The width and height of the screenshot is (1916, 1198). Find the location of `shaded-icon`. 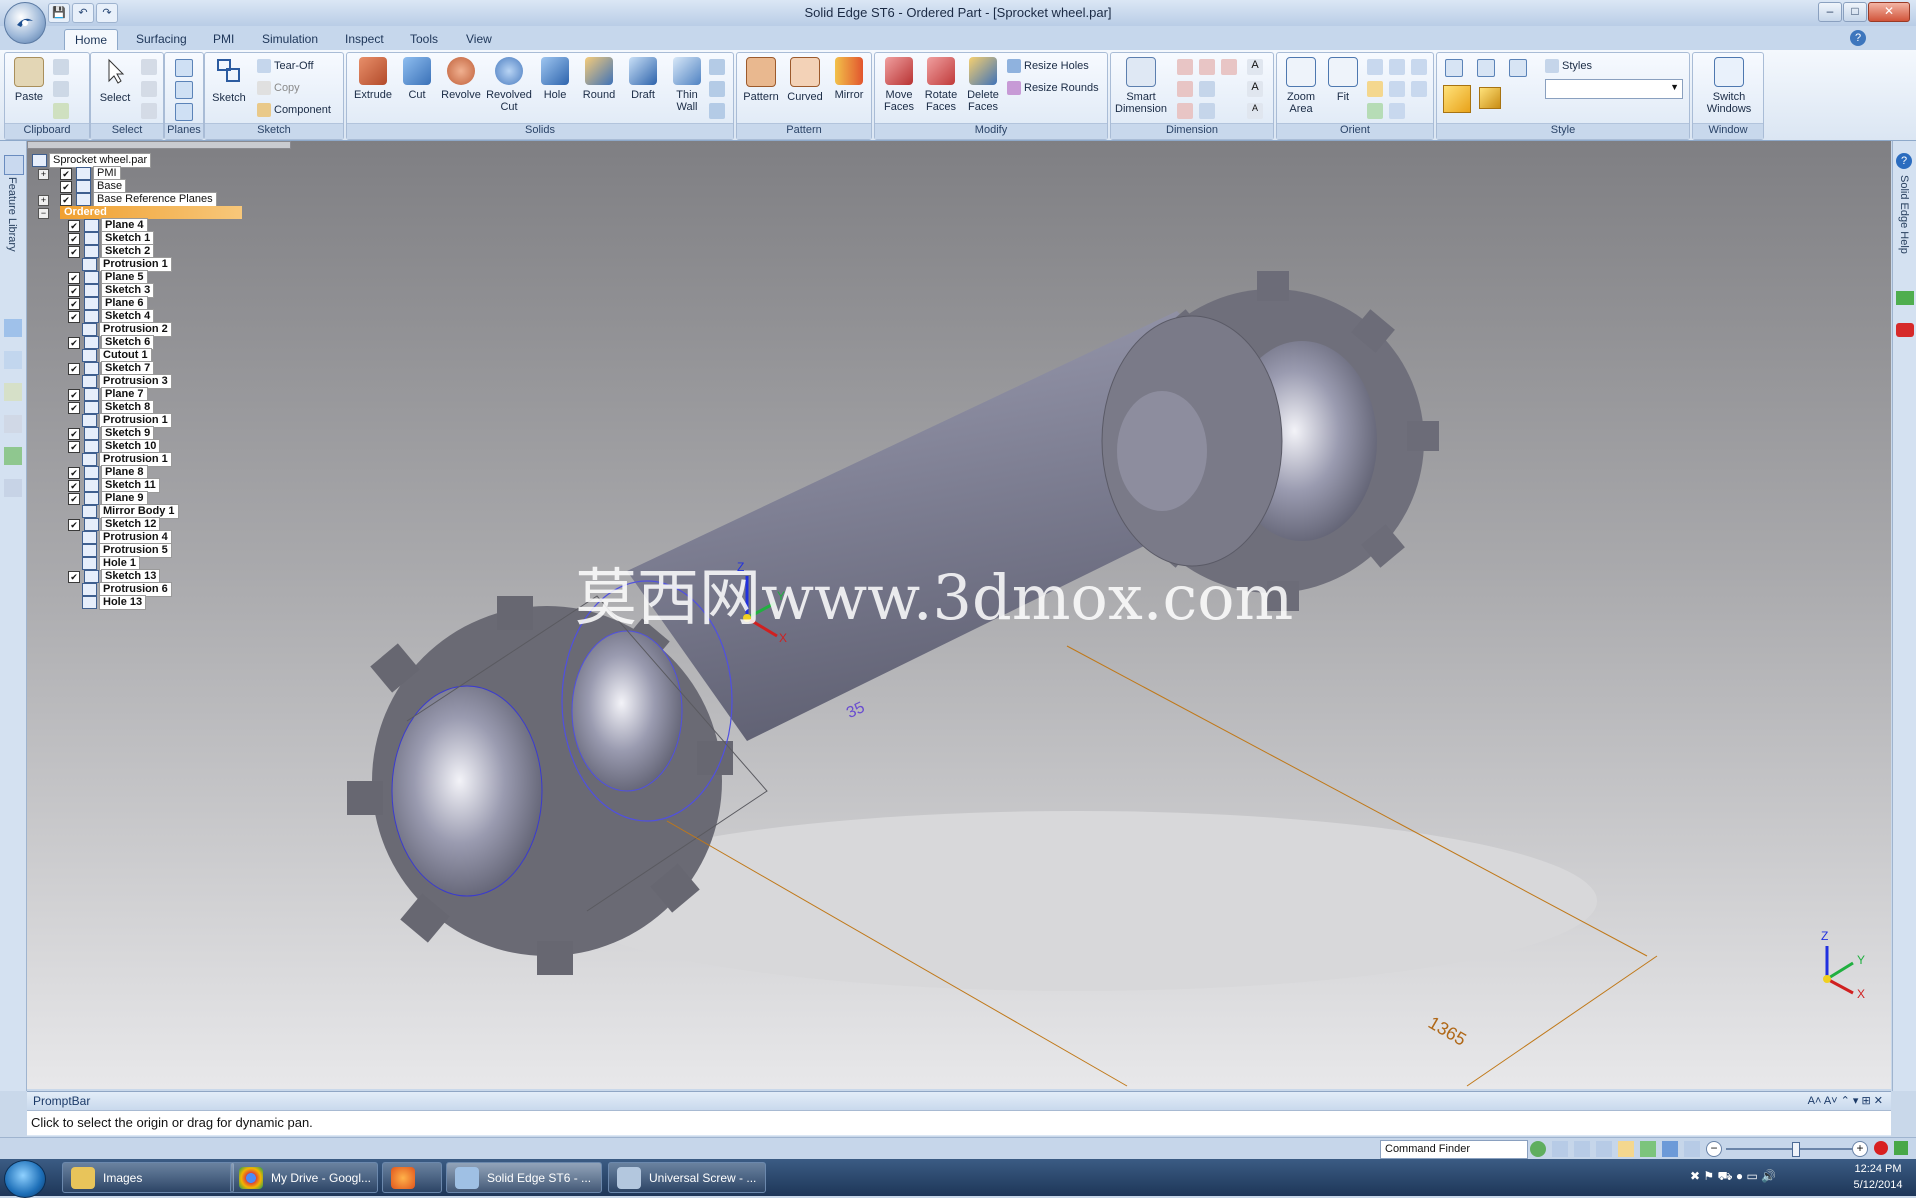

shaded-icon is located at coordinates (1457, 99).